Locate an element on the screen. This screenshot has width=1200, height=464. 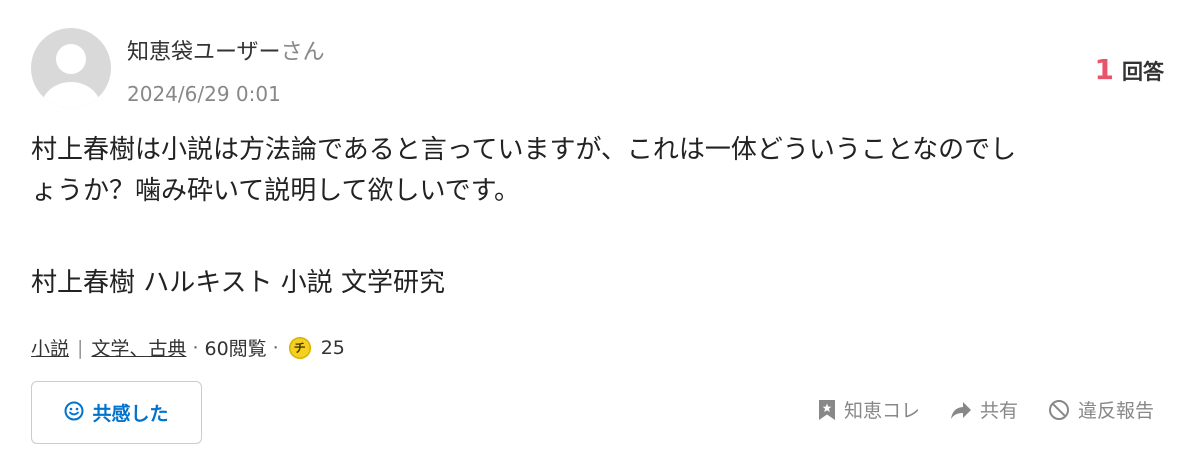
answer-count-number: 1 is located at coordinates (1104, 69).